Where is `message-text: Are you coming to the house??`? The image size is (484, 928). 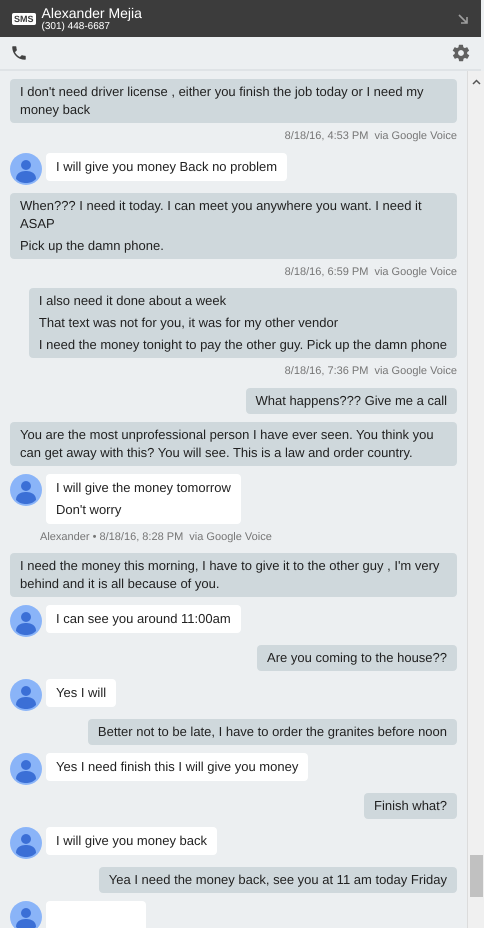
message-text: Are you coming to the house?? is located at coordinates (357, 658).